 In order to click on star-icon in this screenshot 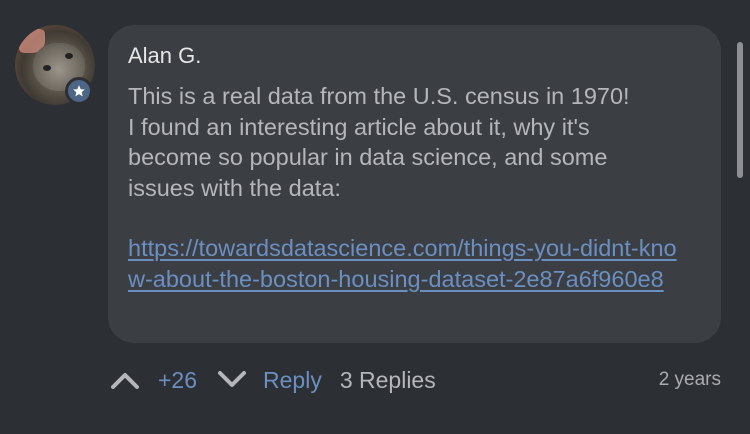, I will do `click(79, 91)`.